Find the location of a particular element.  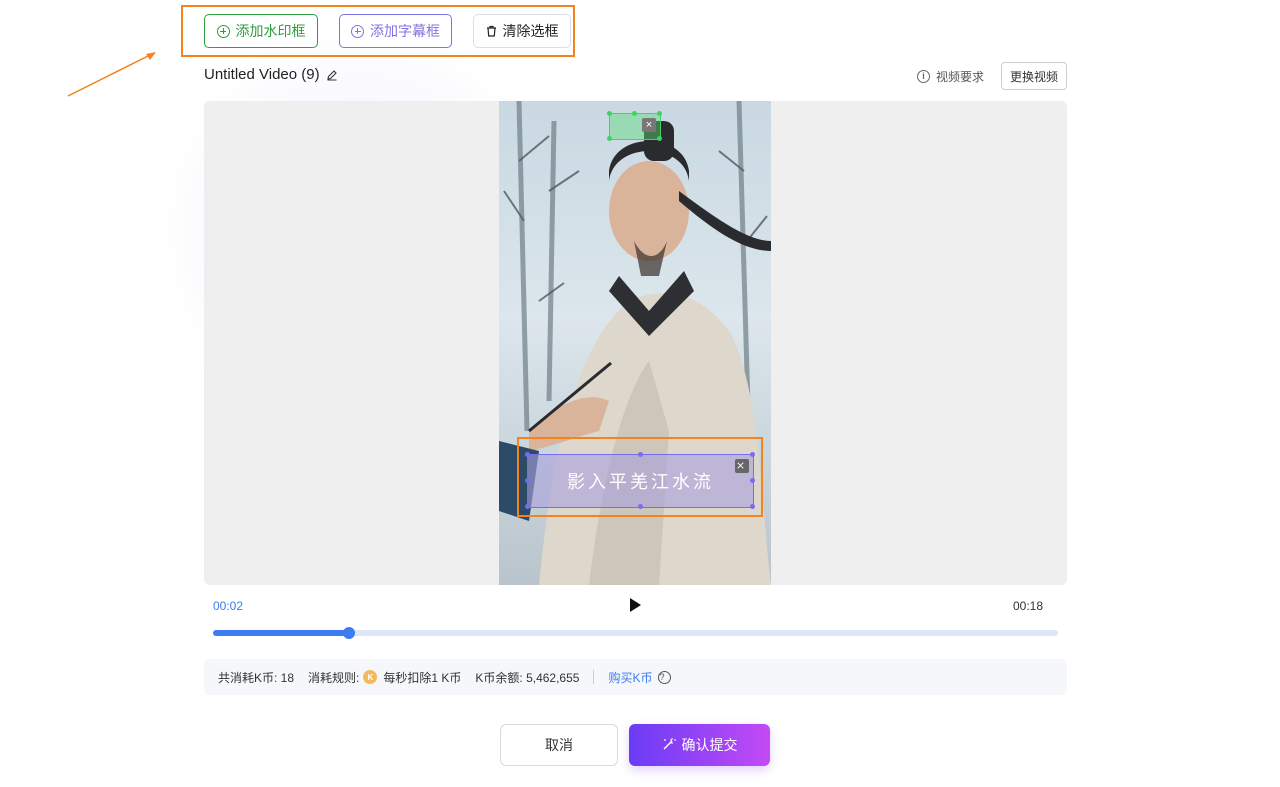

cost-rule-label: 消耗规则: is located at coordinates (334, 677).